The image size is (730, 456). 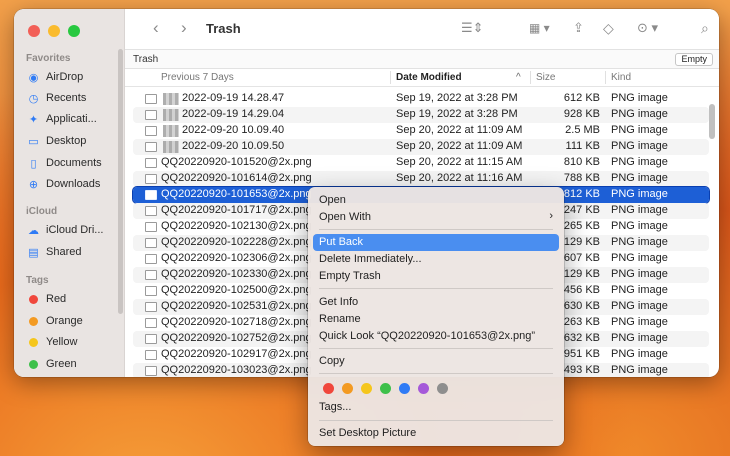 I want to click on clock-icon: ◷, so click(x=33, y=98).